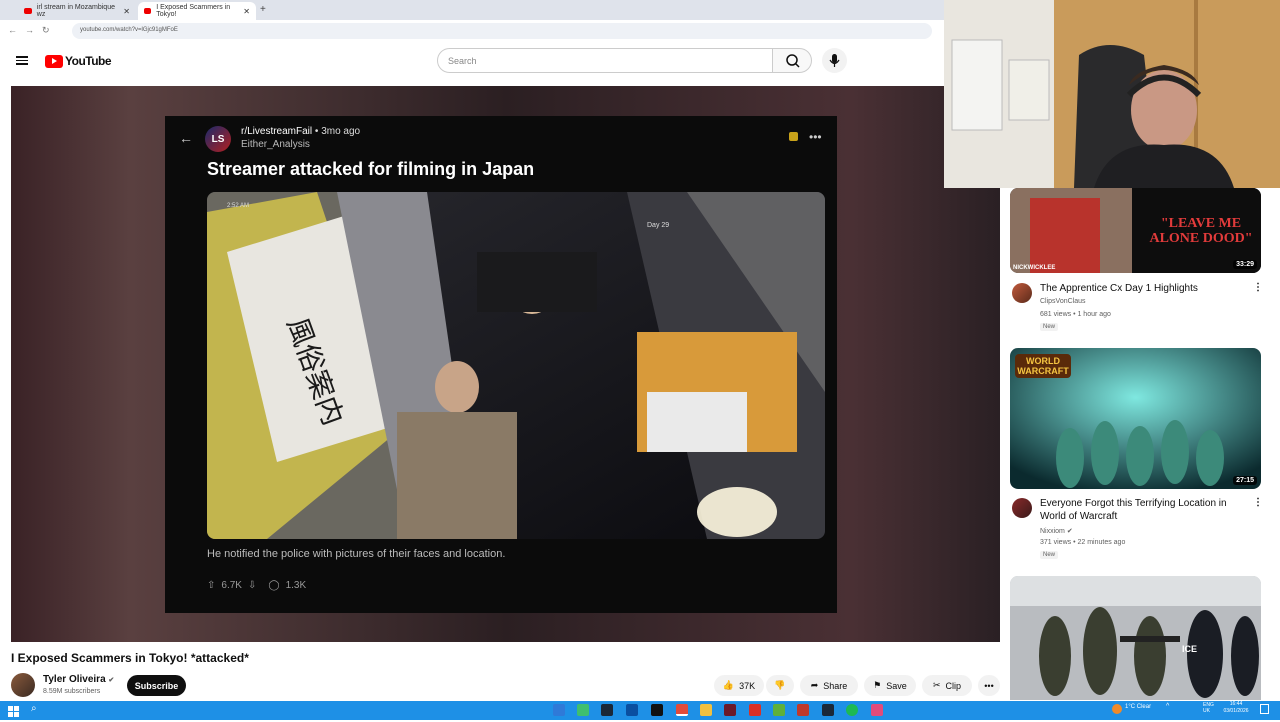 The image size is (1280, 722). I want to click on sidebar-thumbnail: "LEAVE ME ALONE DOOD" NICKWICKLEE 33:29, so click(1135, 230).